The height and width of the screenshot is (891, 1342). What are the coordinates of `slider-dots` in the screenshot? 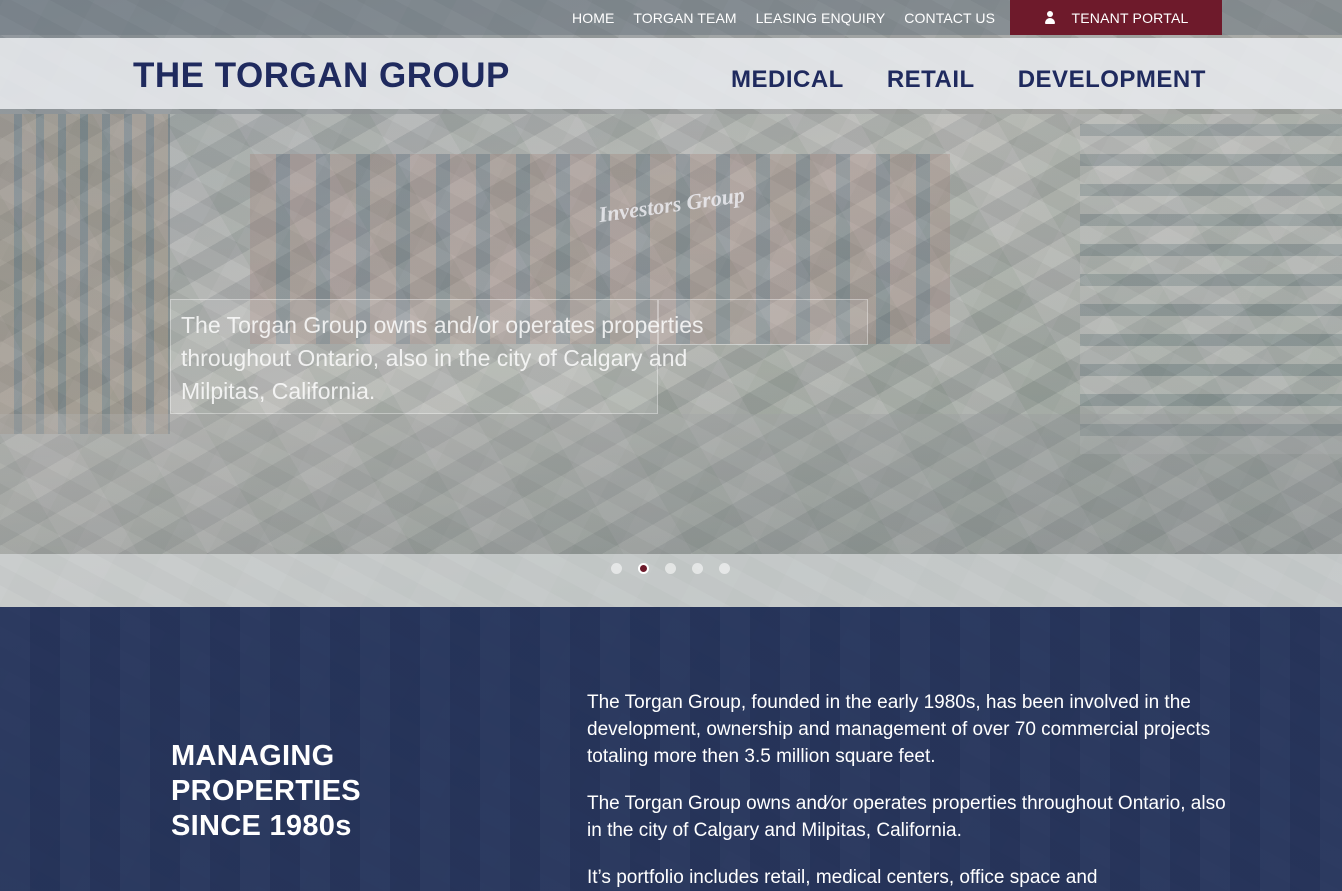 It's located at (678, 568).